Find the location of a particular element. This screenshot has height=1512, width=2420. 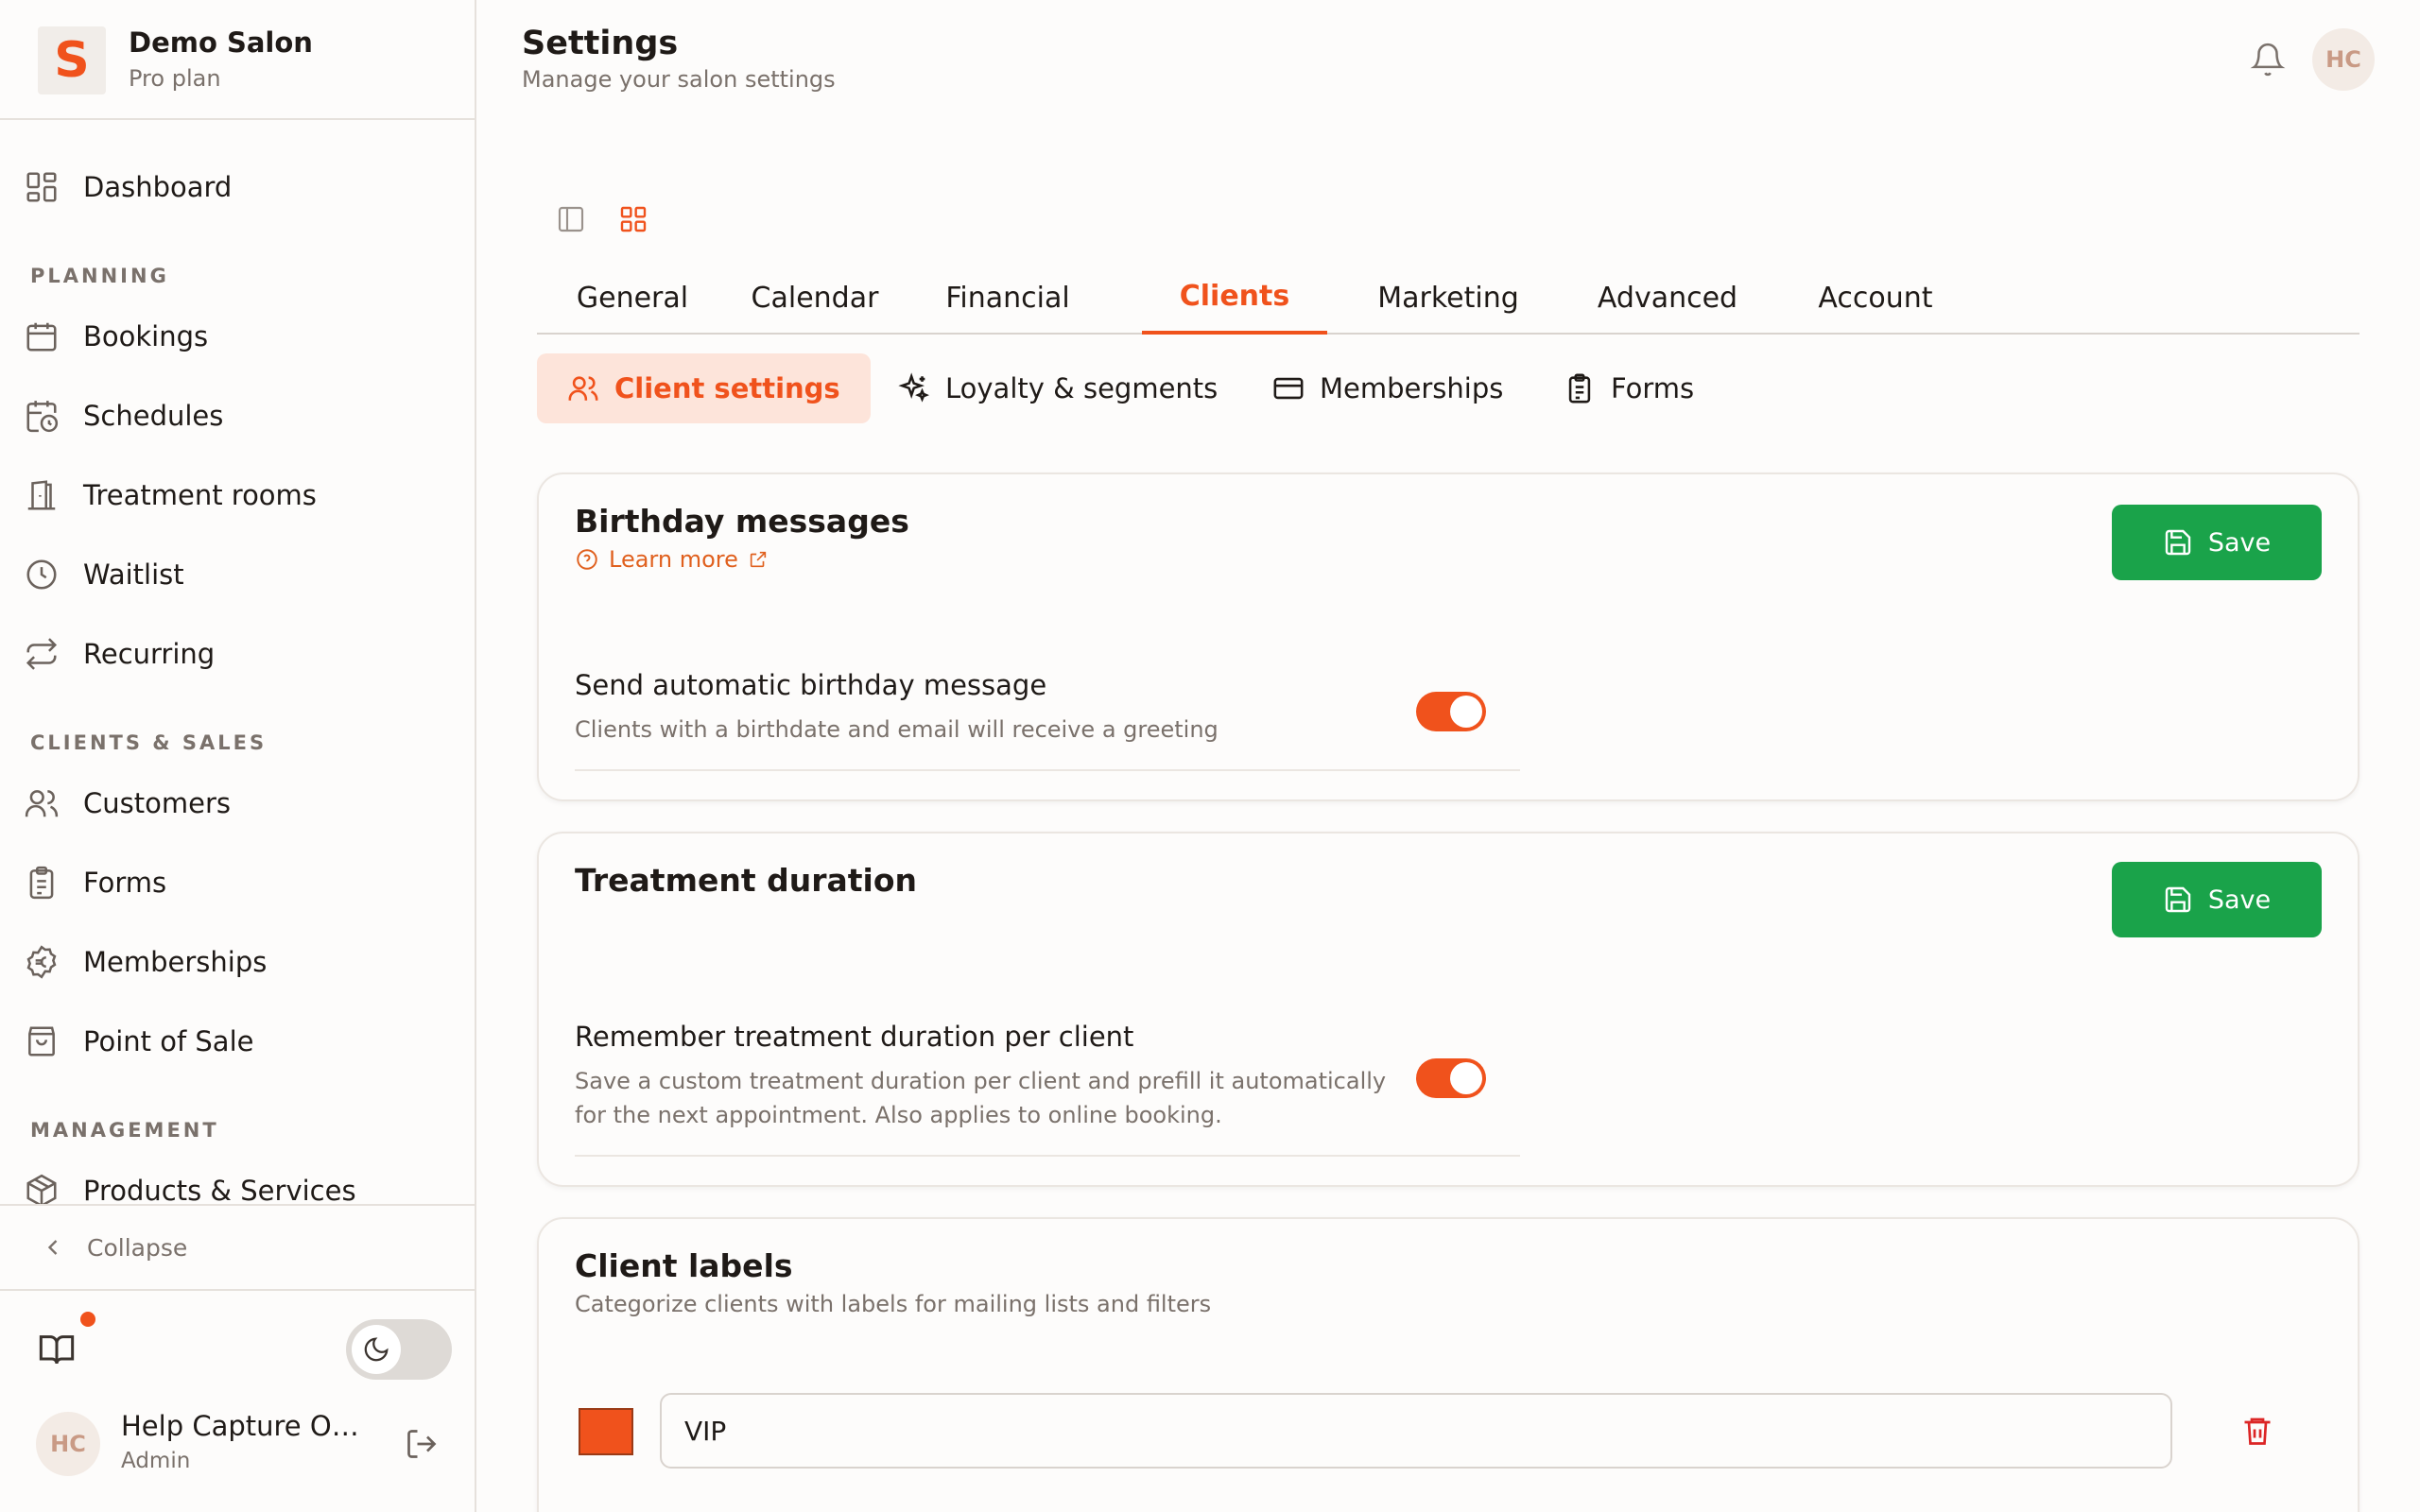

dashboard-icon is located at coordinates (41, 187).